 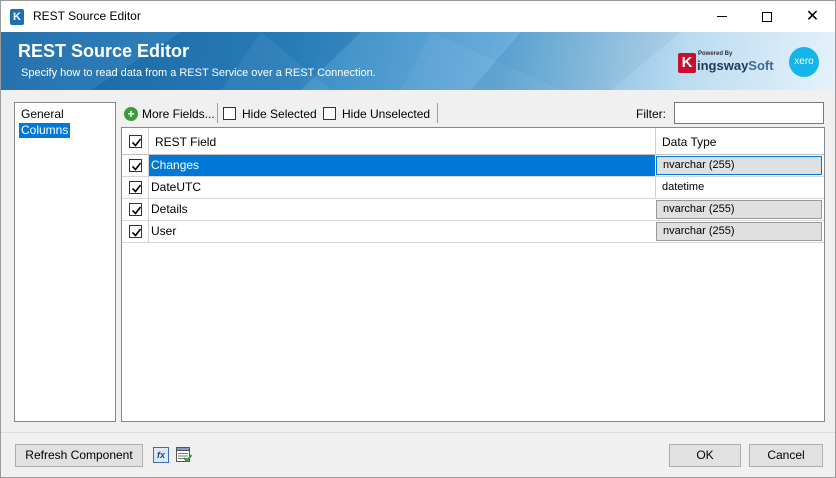 I want to click on banner-title: REST Source Editor, so click(x=104, y=51).